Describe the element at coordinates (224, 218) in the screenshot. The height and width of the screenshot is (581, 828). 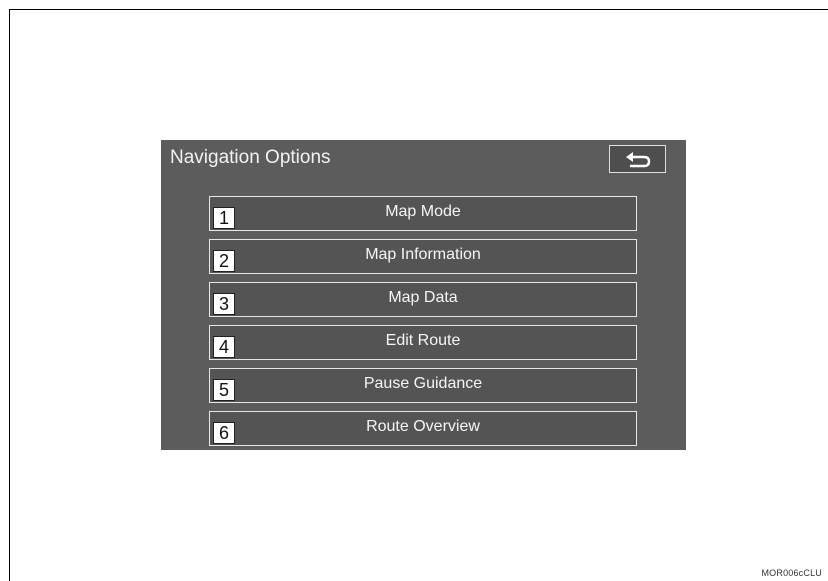
I see `option-number-callout: 1` at that location.